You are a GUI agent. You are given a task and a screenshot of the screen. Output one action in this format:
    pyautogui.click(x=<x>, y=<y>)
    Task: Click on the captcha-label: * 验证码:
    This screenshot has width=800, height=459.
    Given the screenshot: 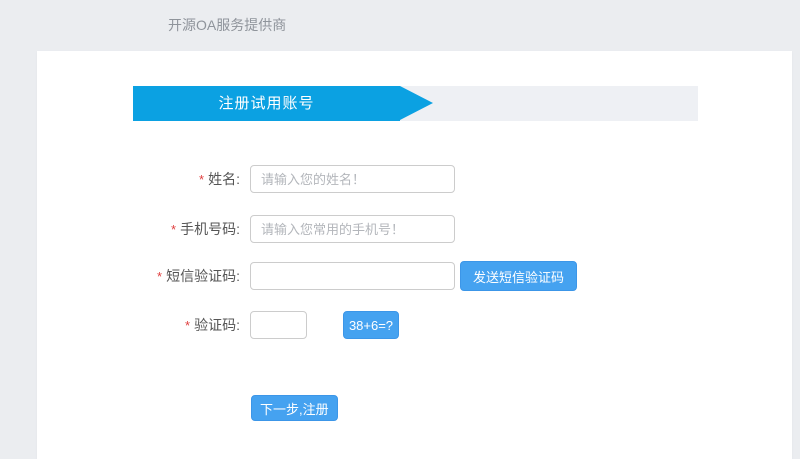 What is the action you would take?
    pyautogui.click(x=138, y=325)
    